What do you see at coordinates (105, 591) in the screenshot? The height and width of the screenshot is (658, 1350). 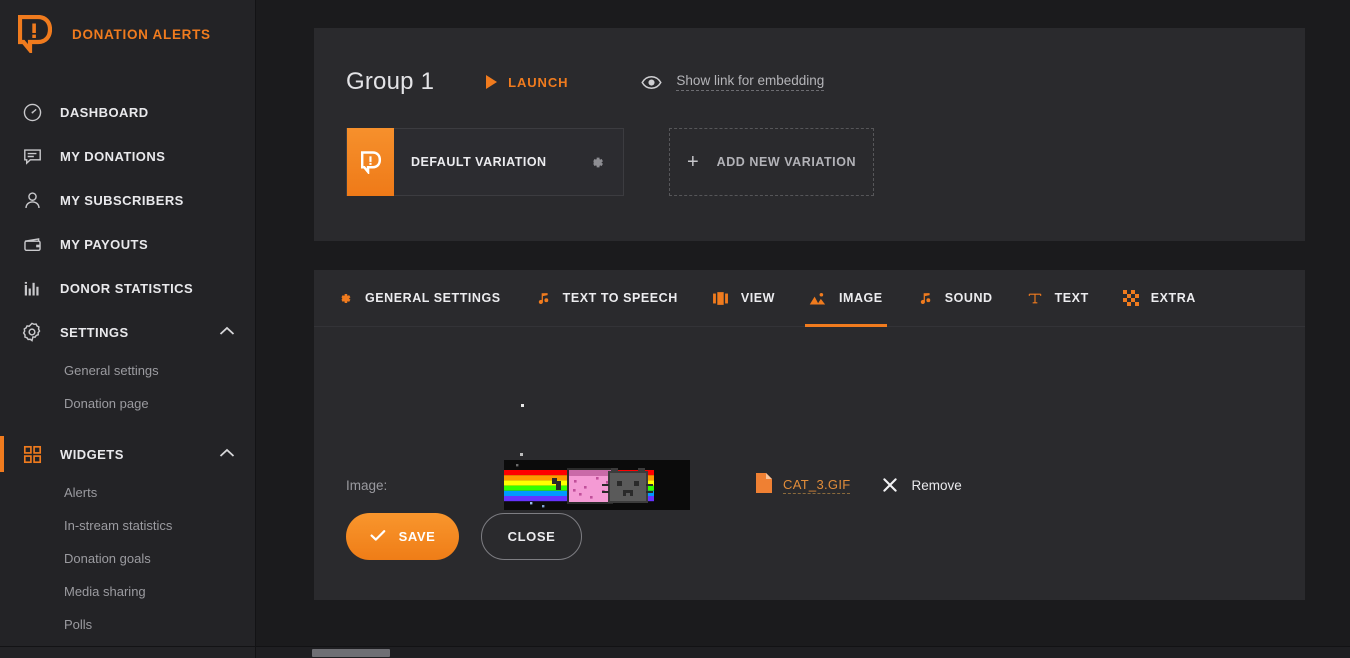 I see `sidebar-subitem-label: Media sharing` at bounding box center [105, 591].